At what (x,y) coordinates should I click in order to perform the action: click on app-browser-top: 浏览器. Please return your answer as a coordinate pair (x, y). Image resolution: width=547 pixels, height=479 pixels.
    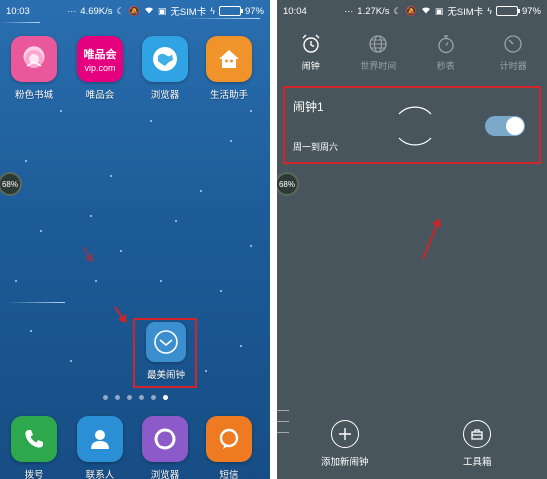
    Looking at the image, I should click on (165, 68).